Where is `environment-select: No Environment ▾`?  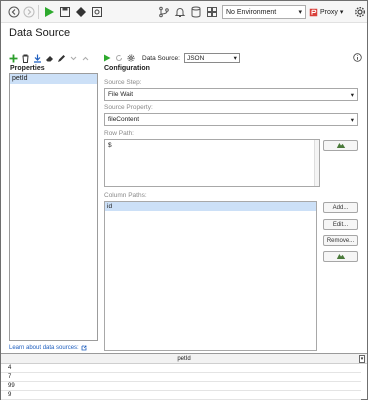
environment-select: No Environment ▾ is located at coordinates (264, 12).